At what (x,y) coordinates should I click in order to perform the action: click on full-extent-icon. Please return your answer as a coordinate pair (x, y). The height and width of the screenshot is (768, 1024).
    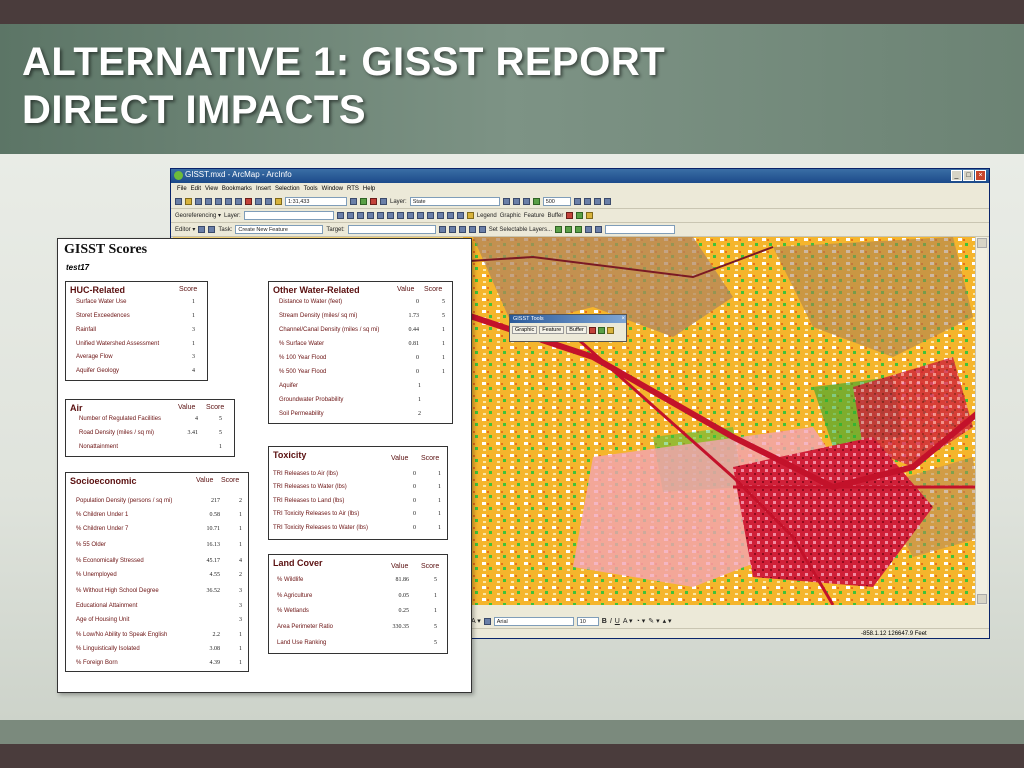
    Looking at the image, I should click on (536, 201).